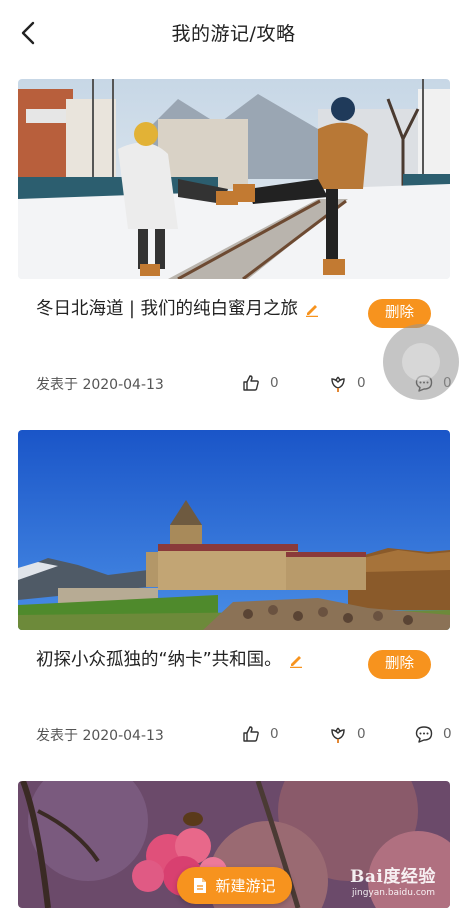  I want to click on post-title-text: 初探小众孤独的“纳卡”共和国。, so click(159, 660).